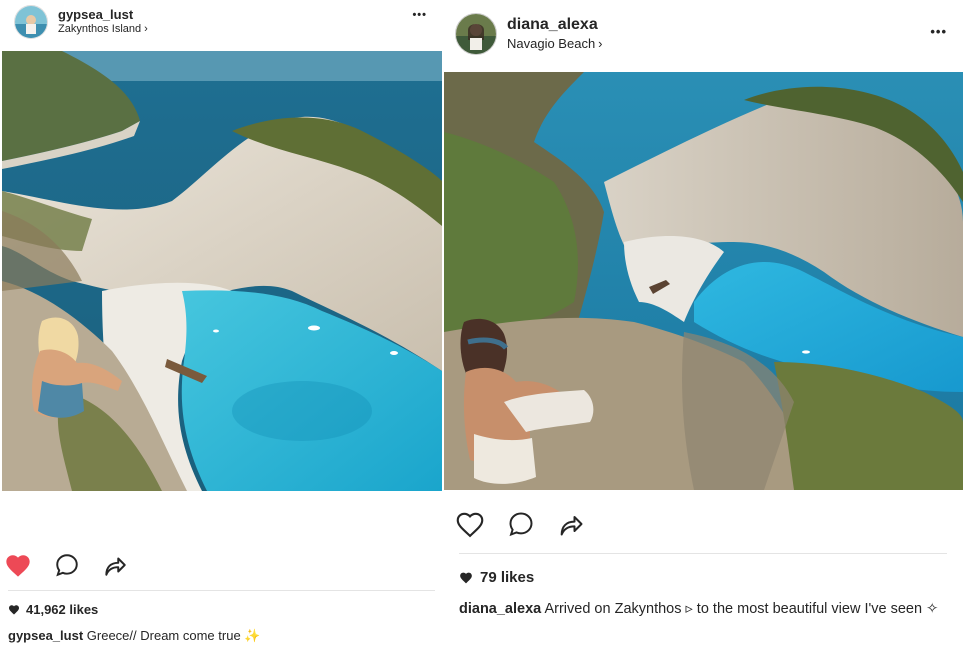  I want to click on location-label: Zakynthos Island, so click(100, 29).